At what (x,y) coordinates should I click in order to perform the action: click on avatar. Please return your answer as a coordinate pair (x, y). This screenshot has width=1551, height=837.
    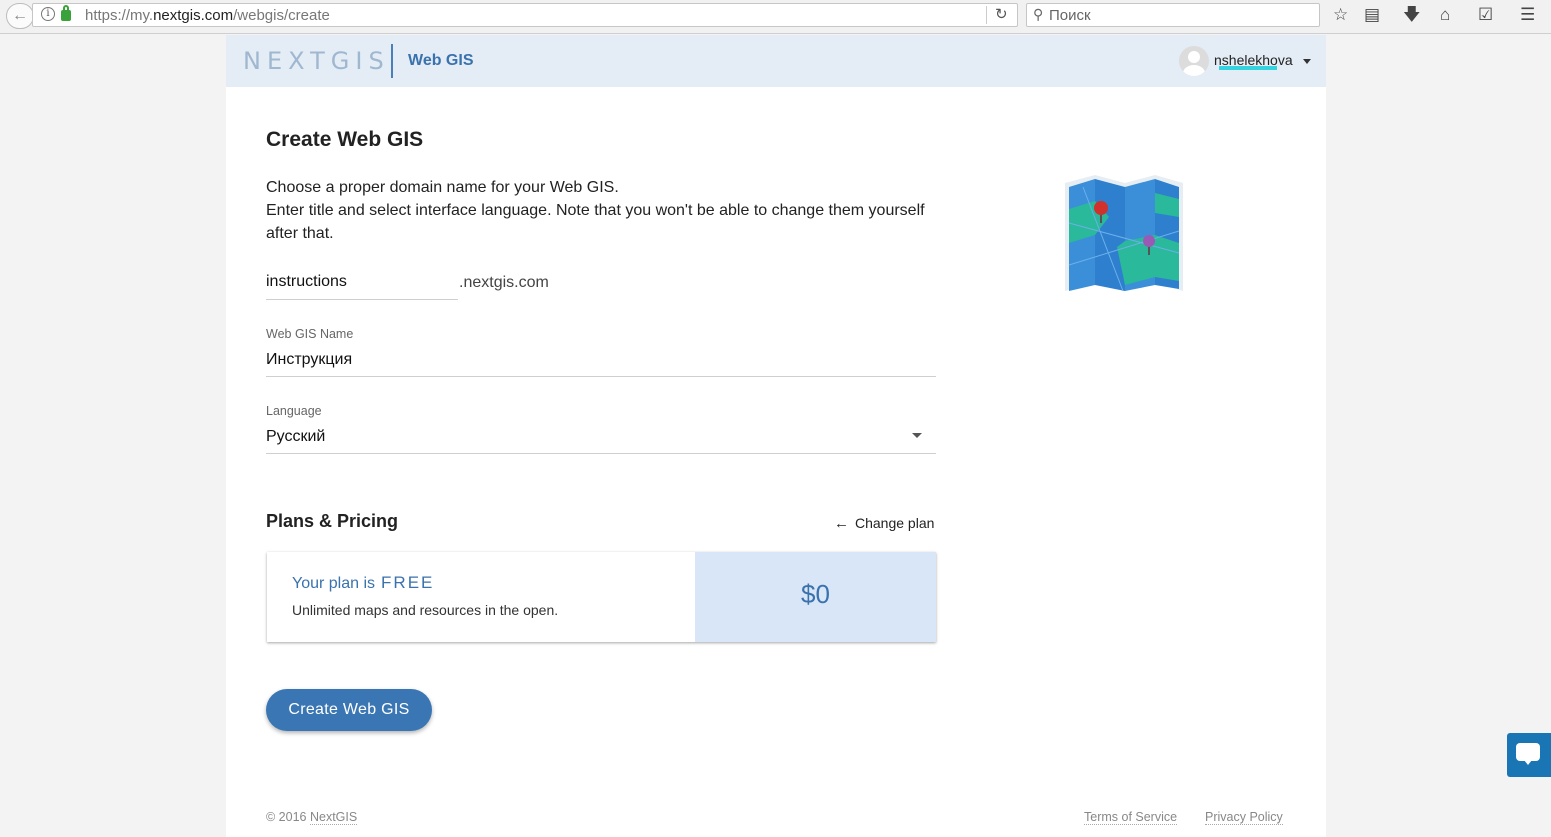
    Looking at the image, I should click on (1194, 61).